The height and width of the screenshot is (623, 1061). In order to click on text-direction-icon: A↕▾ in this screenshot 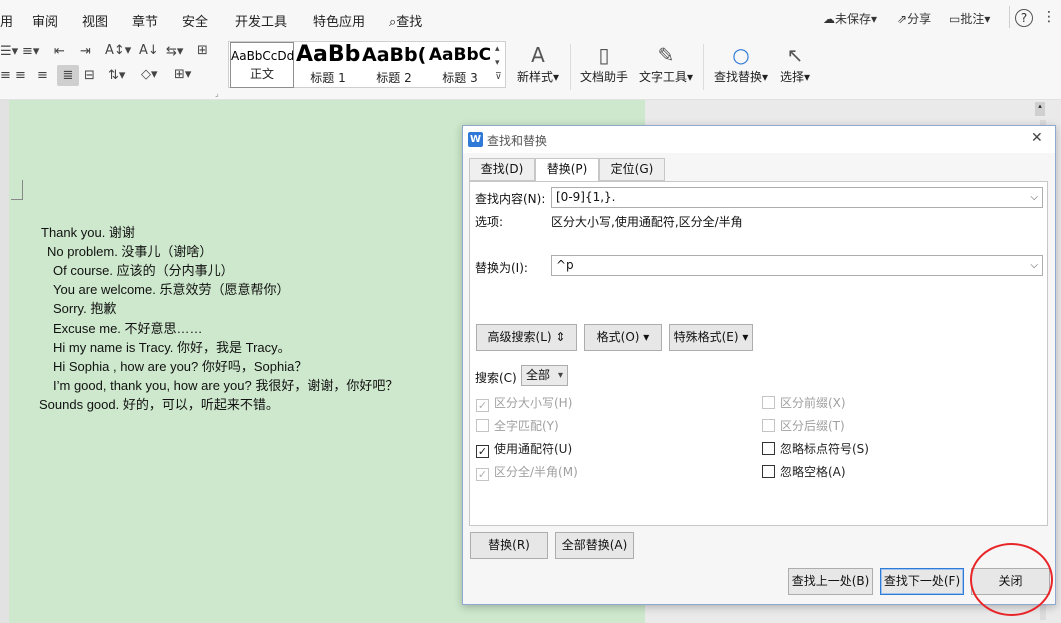, I will do `click(118, 50)`.